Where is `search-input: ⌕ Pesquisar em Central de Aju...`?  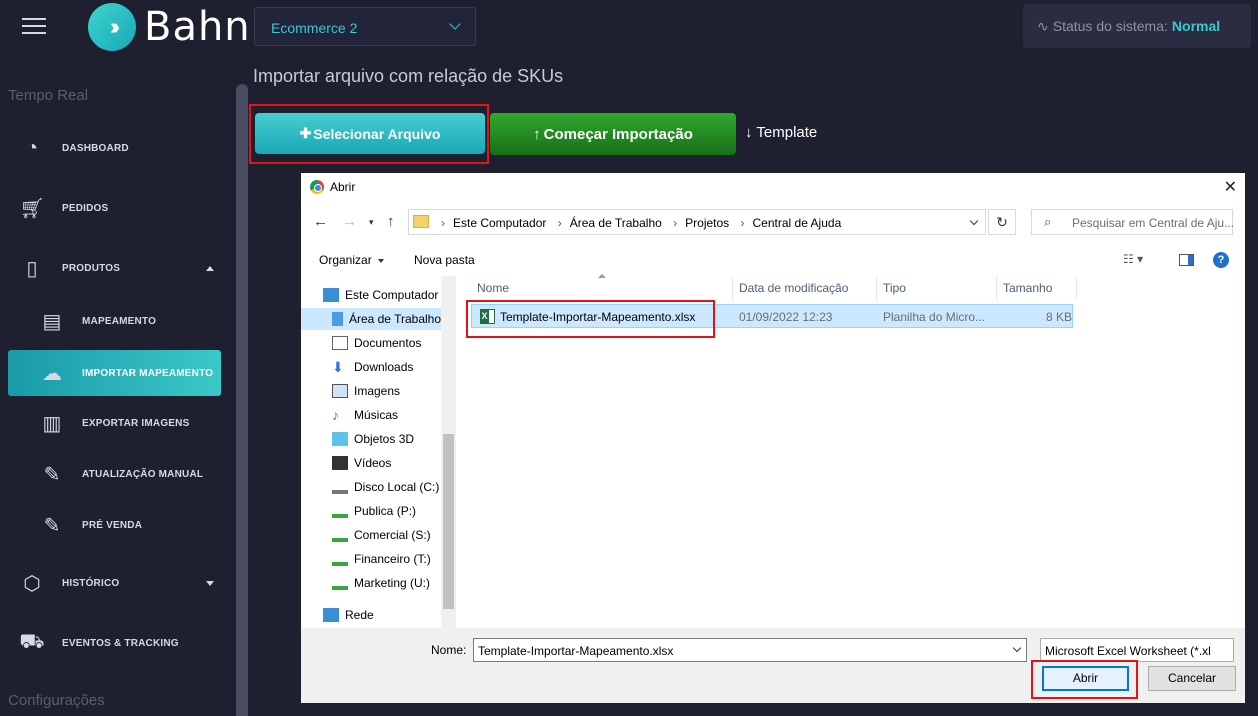
search-input: ⌕ Pesquisar em Central de Aju... is located at coordinates (1132, 222).